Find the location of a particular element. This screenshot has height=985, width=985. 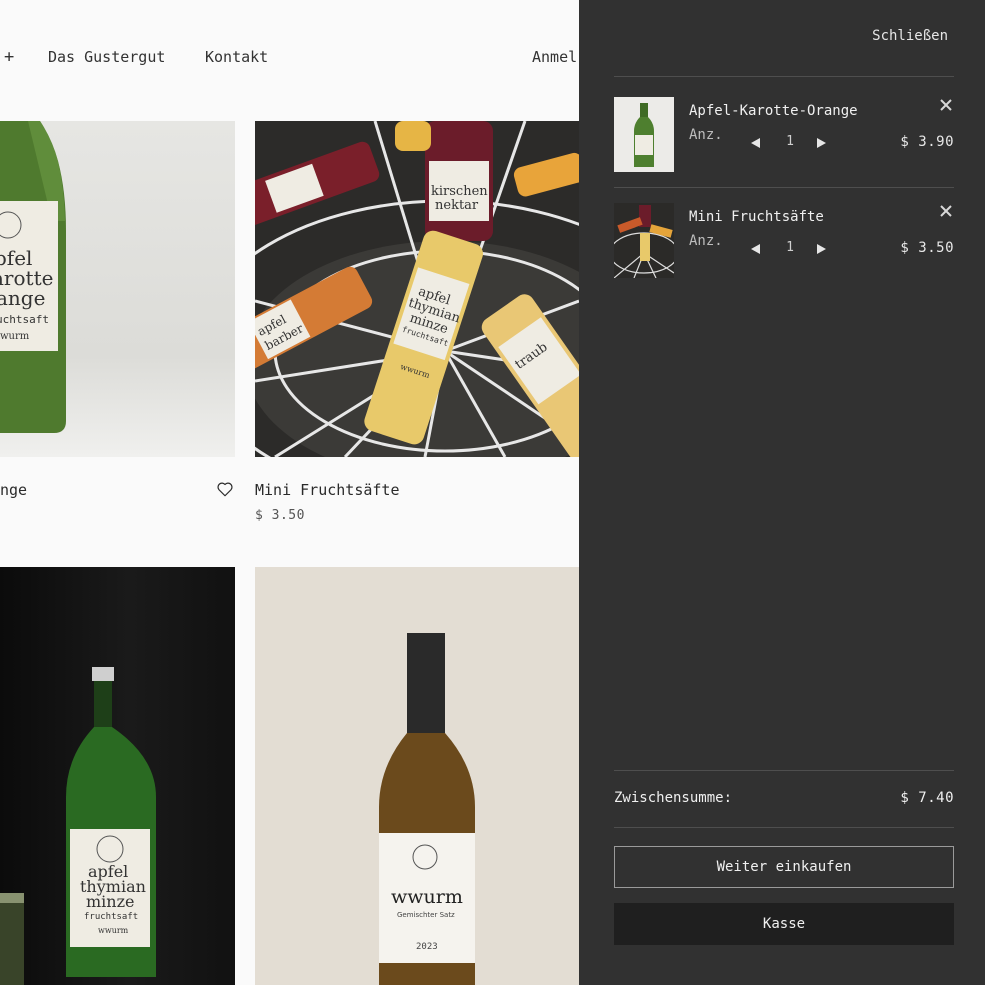

nav-link-gustergut: Das Gustergut is located at coordinates (106, 57).